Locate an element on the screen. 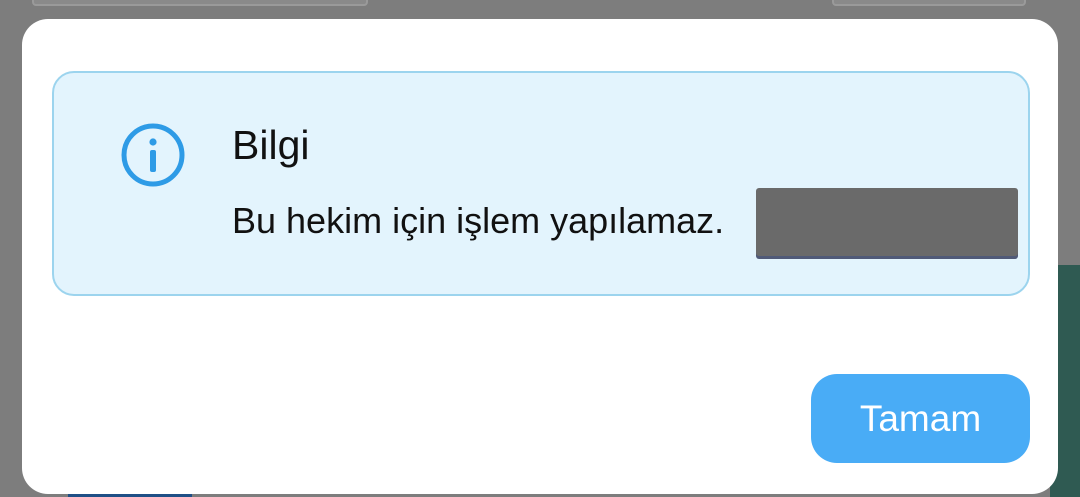 The image size is (1080, 497). dialog-message: Bu hekim için işlem yapılamaz. is located at coordinates (478, 220).